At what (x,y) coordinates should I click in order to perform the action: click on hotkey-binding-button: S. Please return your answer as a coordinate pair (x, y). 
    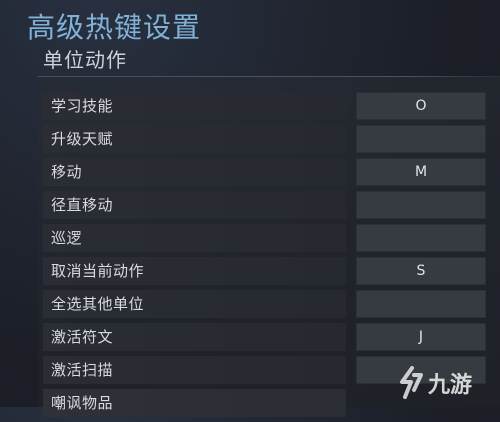
    Looking at the image, I should click on (421, 271).